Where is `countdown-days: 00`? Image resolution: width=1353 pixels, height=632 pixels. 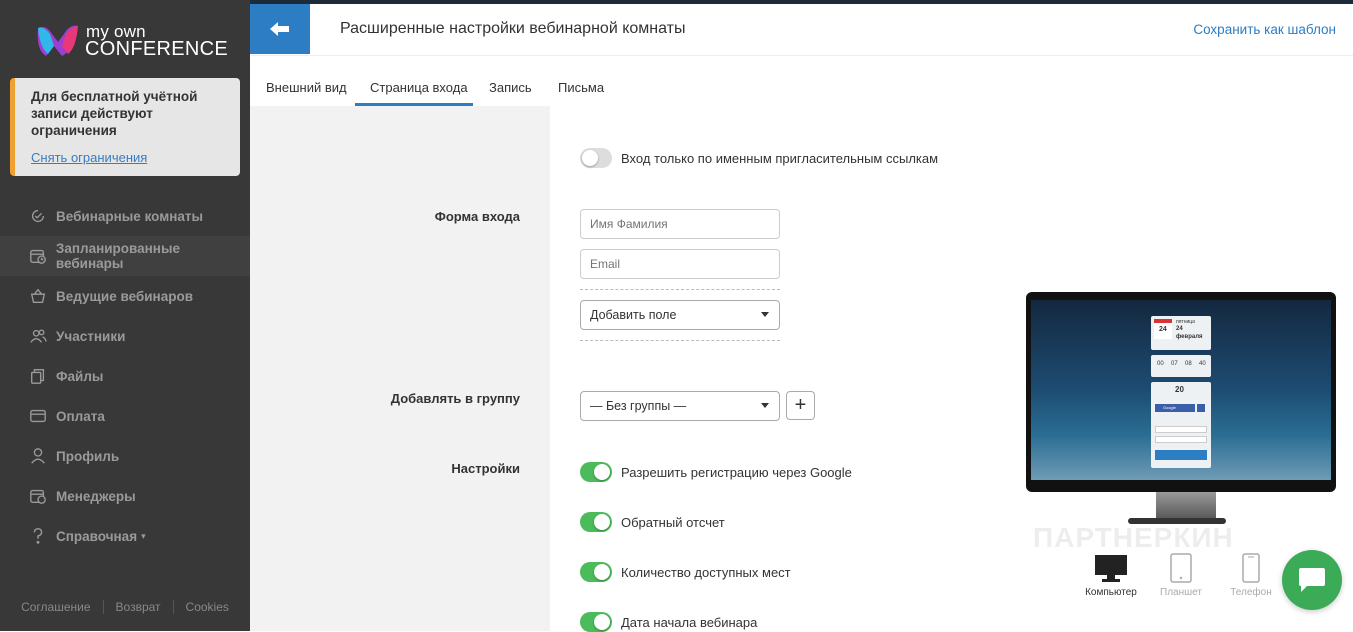
countdown-days: 00 is located at coordinates (1160, 364).